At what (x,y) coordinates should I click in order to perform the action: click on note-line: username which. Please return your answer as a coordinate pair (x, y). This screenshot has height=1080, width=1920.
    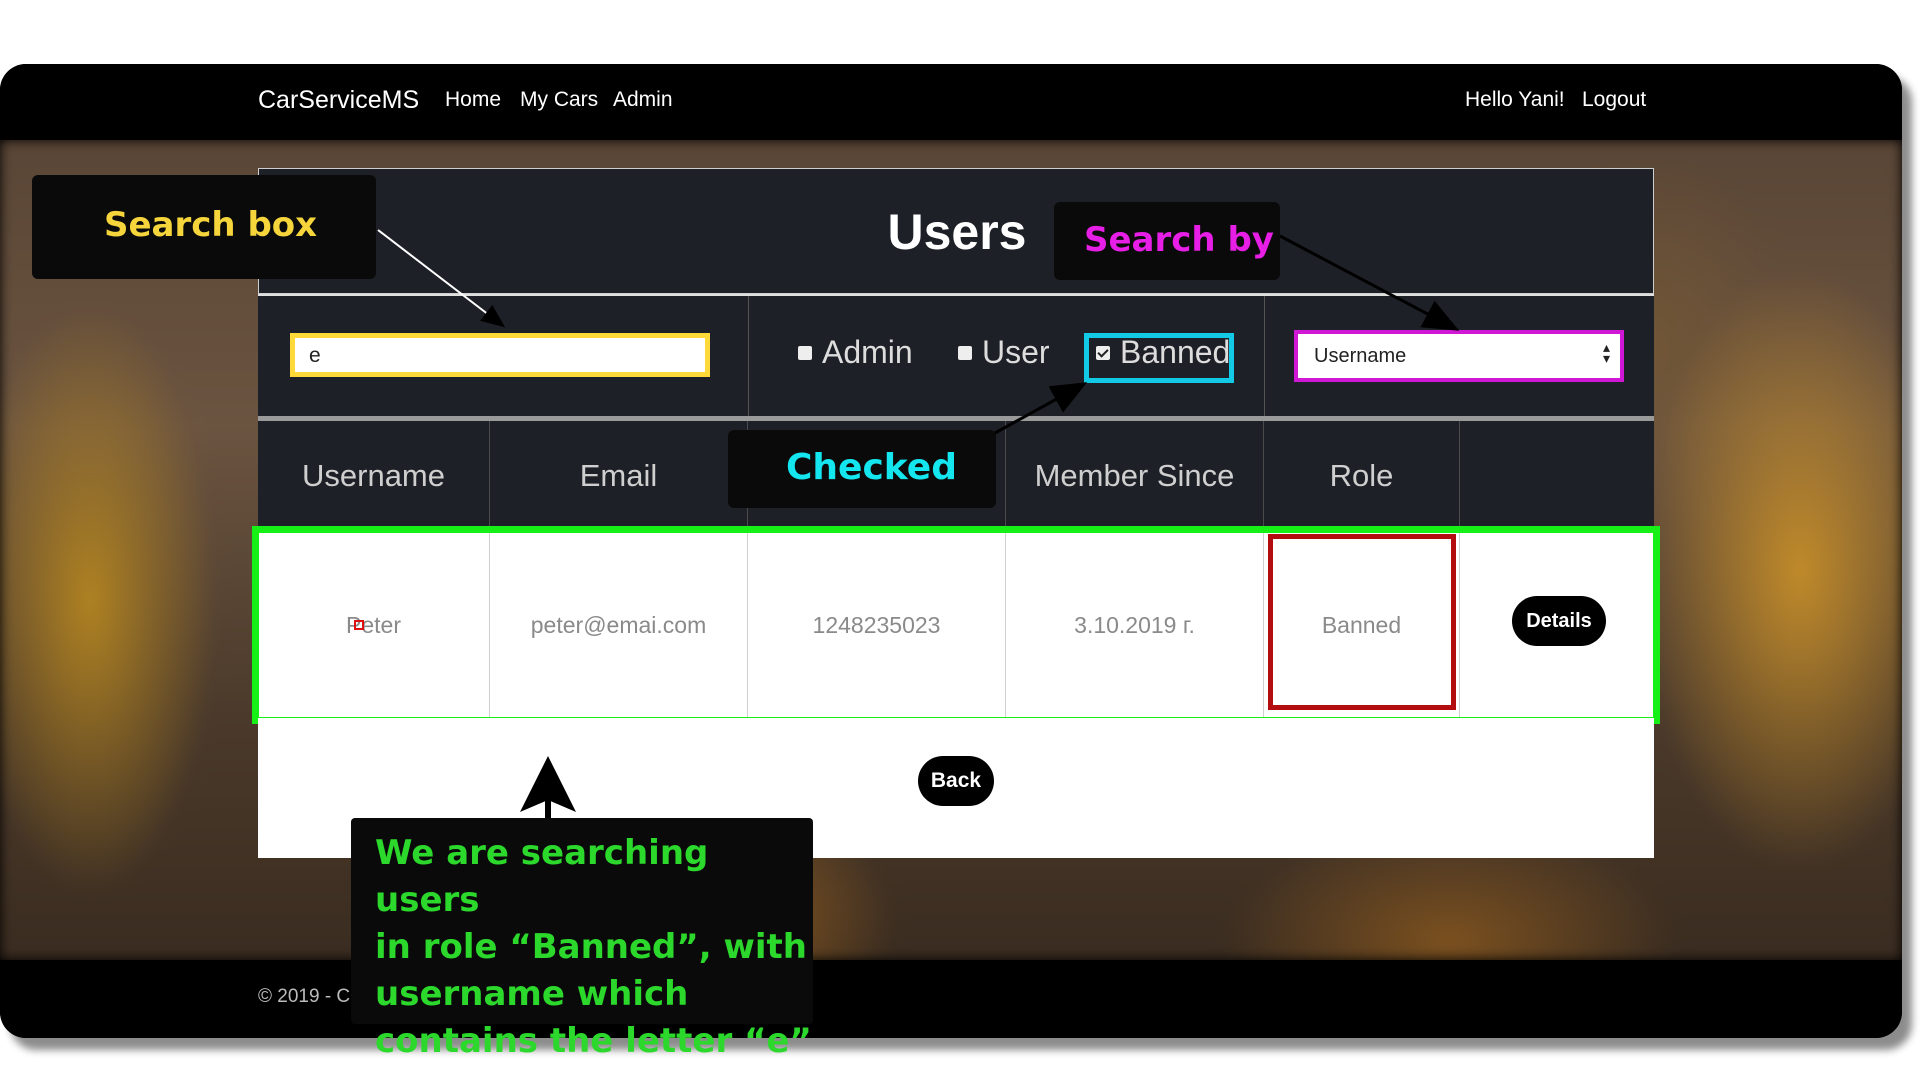
    Looking at the image, I should click on (532, 994).